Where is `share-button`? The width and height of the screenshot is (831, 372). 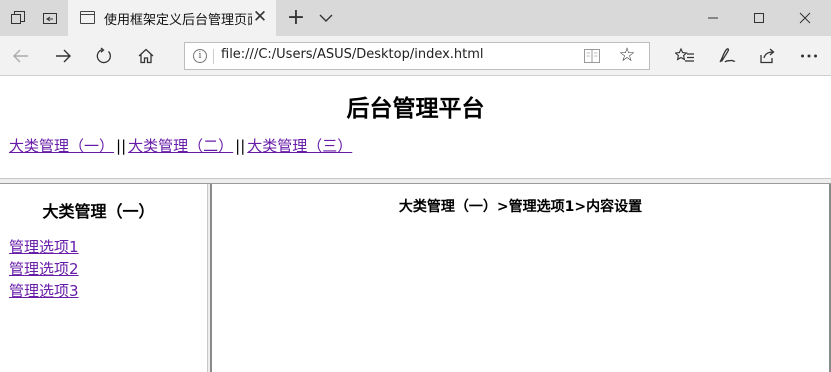
share-button is located at coordinates (767, 56).